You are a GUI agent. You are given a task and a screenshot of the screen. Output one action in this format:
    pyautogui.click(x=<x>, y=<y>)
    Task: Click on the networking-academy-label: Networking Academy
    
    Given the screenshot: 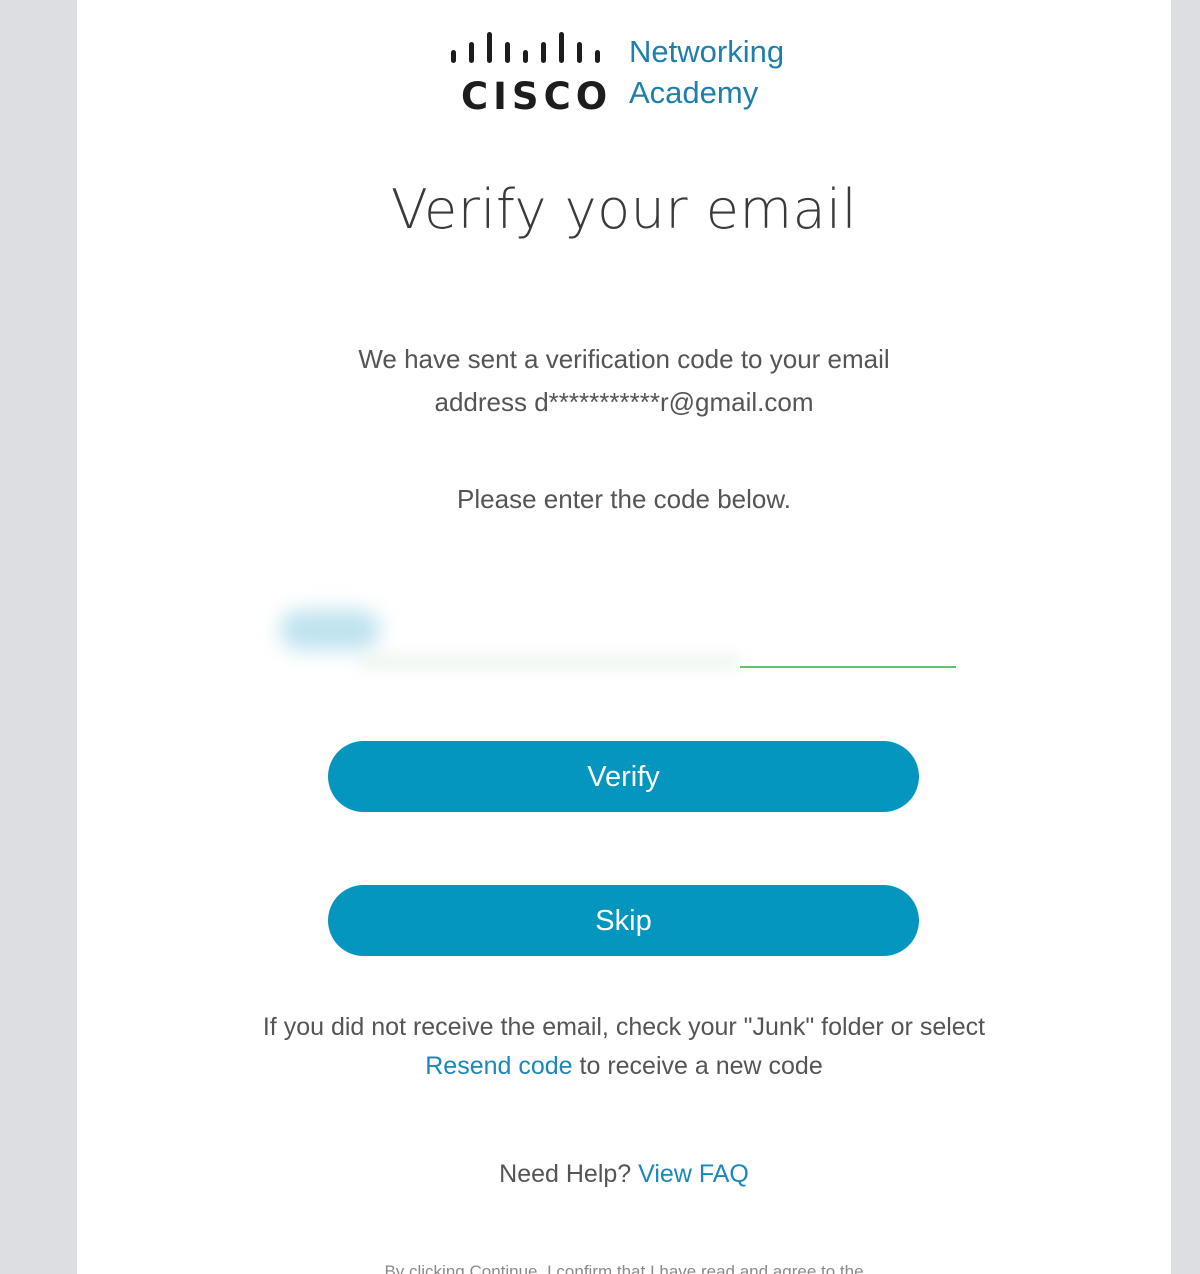 What is the action you would take?
    pyautogui.click(x=706, y=72)
    